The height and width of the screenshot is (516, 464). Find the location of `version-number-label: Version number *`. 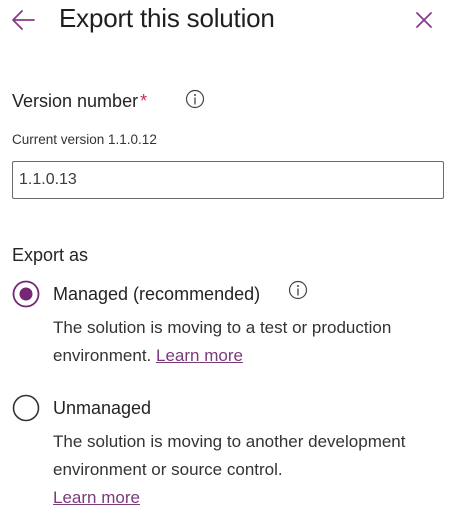

version-number-label: Version number * is located at coordinates (79, 101).